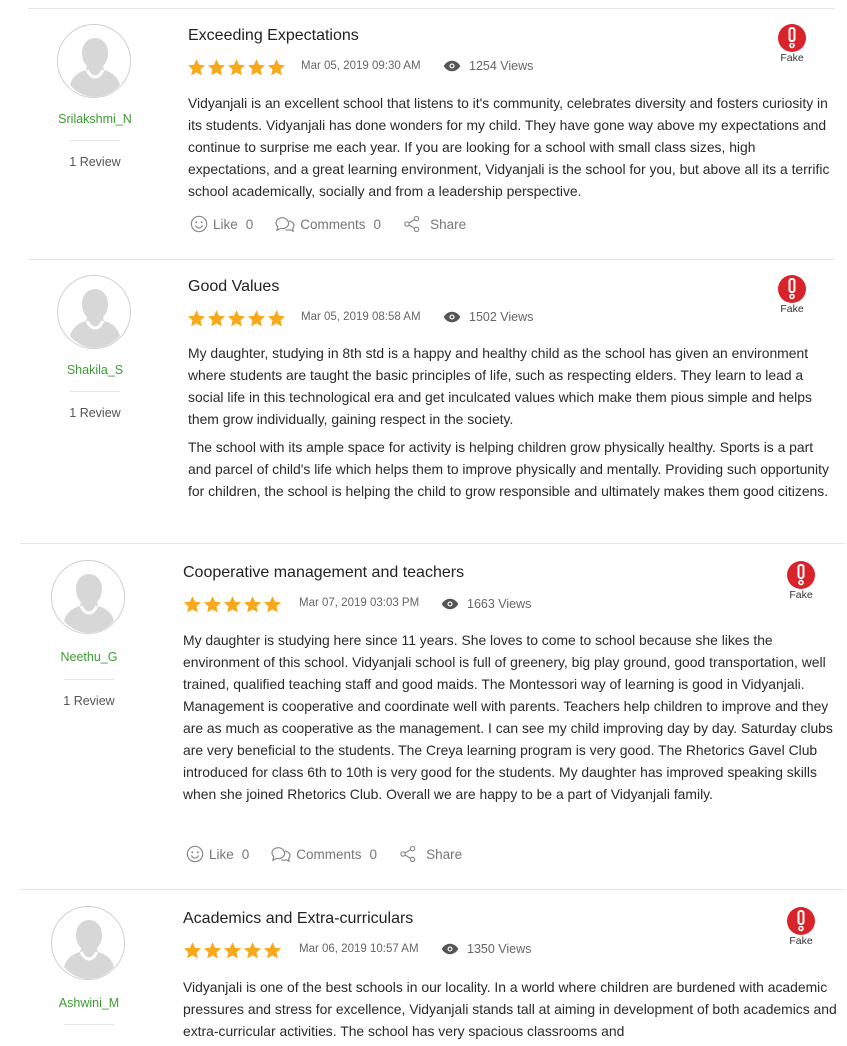  I want to click on review-title: Cooperative management and teachers, so click(324, 572).